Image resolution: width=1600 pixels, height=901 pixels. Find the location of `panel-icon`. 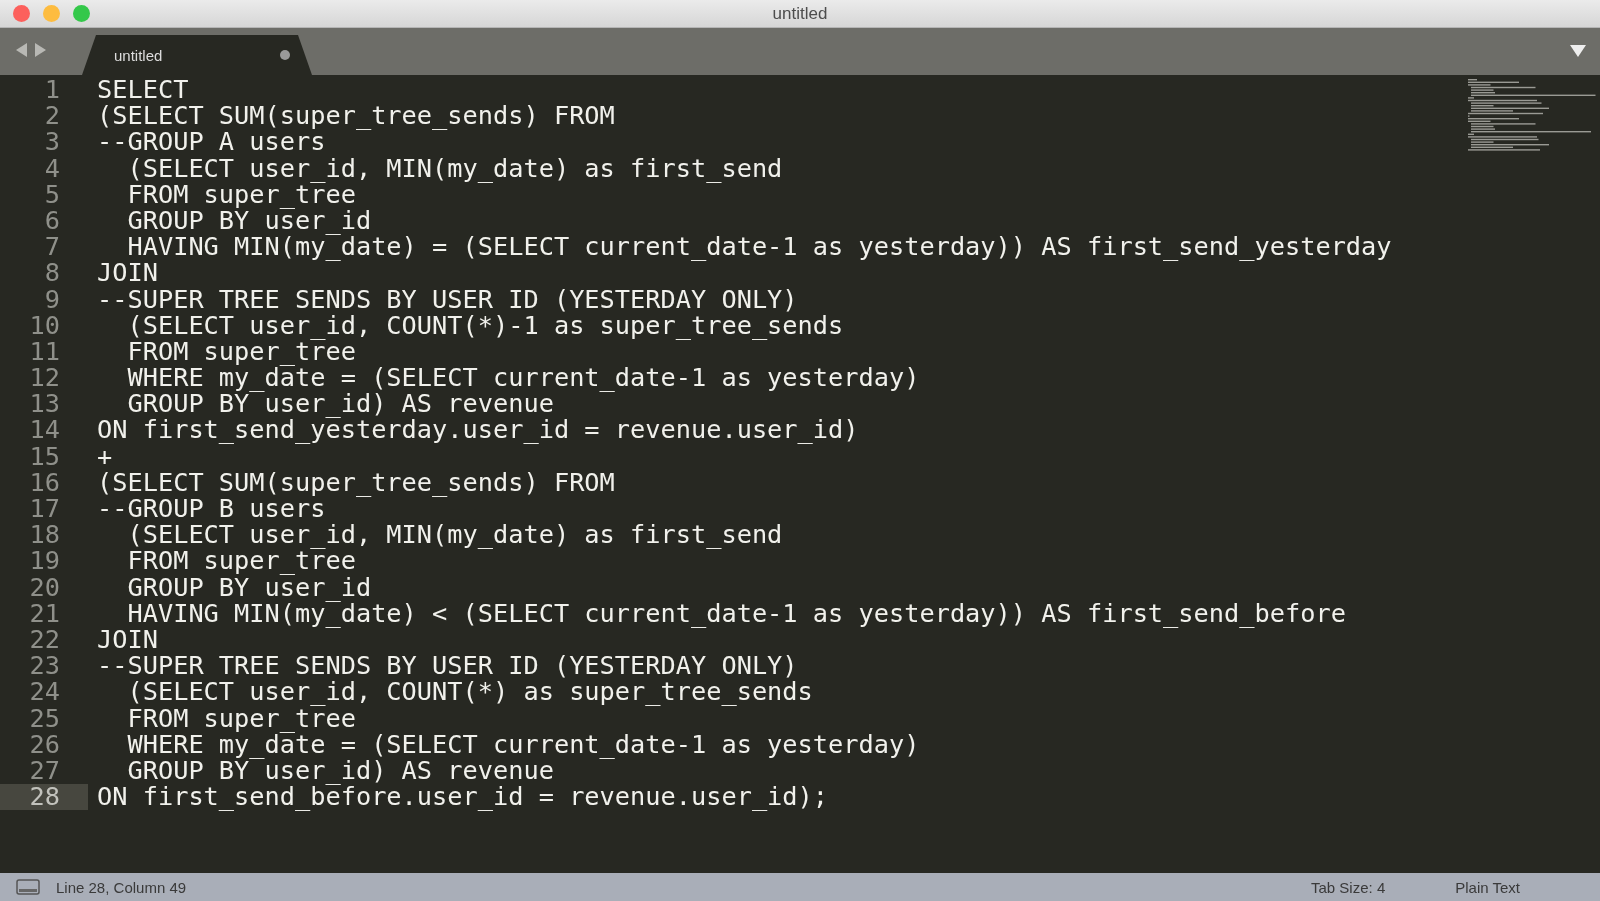

panel-icon is located at coordinates (28, 887).